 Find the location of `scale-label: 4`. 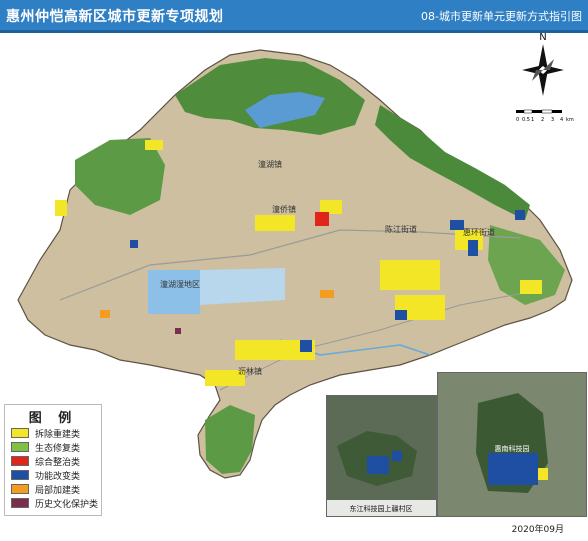

scale-label: 4 is located at coordinates (561, 120).